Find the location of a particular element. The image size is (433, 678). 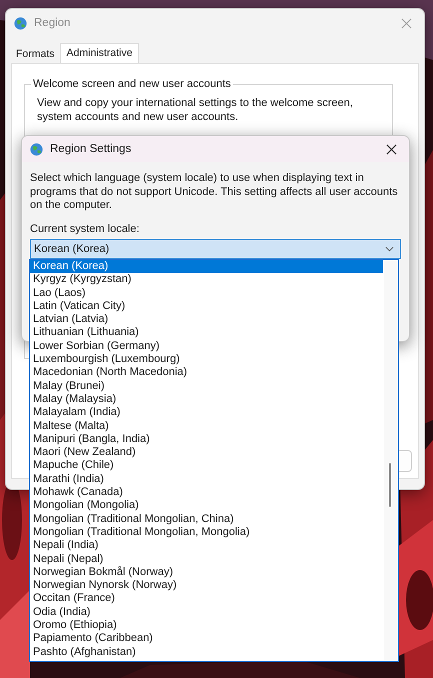

list-item: Luxembourgish (Luxembourg) is located at coordinates (207, 359).